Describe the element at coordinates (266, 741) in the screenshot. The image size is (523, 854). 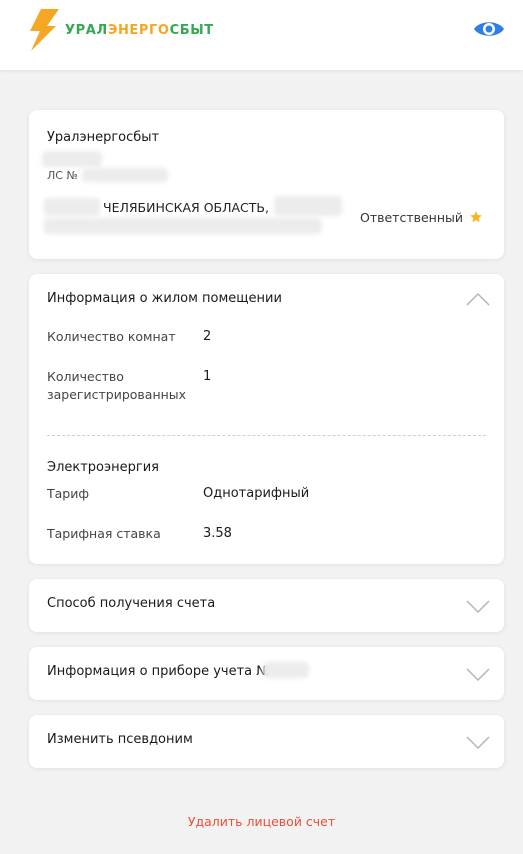
I see `change-alias-section: Изменить псевдоним` at that location.